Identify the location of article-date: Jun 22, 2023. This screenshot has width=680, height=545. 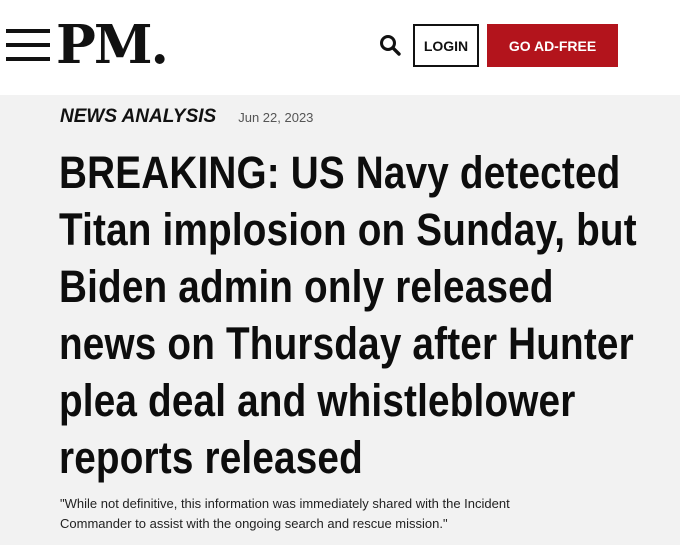
(276, 117).